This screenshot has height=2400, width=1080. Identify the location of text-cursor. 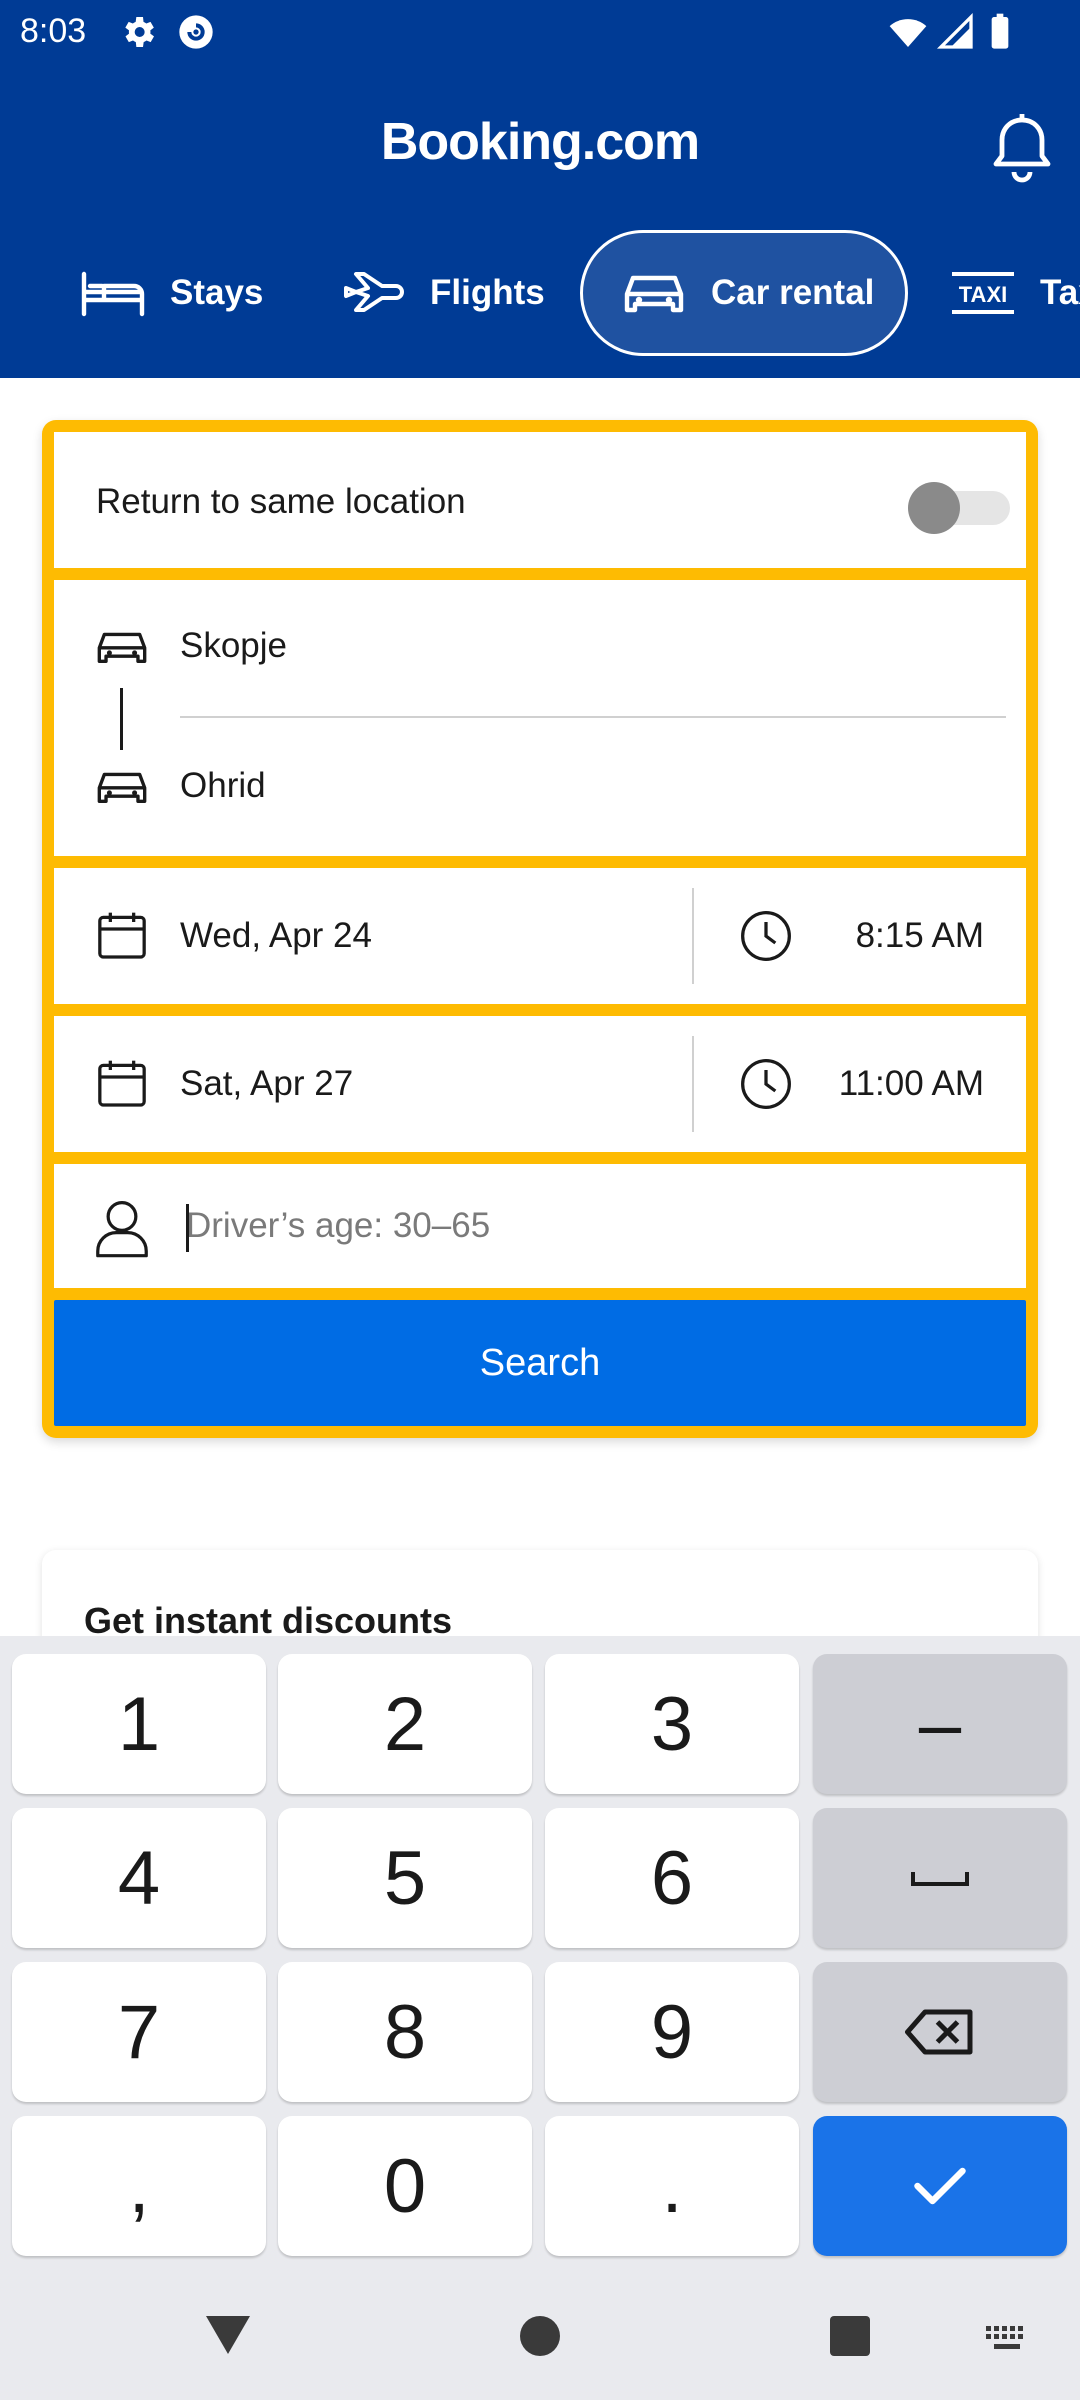
(187, 1228).